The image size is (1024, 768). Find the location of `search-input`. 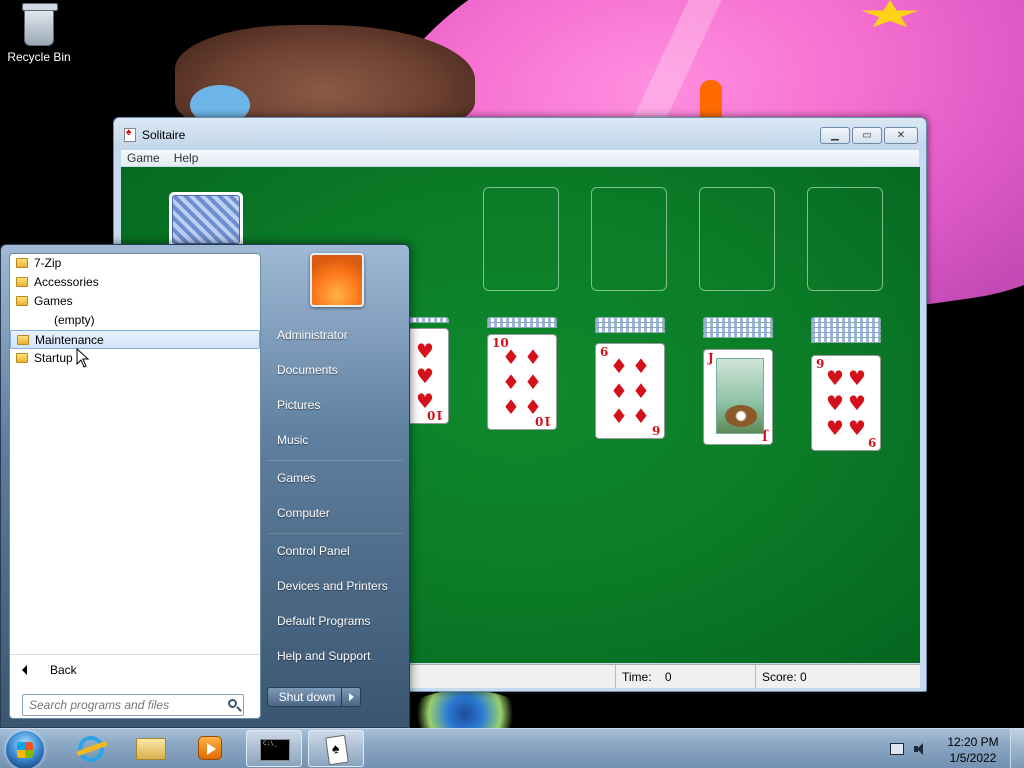

search-input is located at coordinates (124, 705).